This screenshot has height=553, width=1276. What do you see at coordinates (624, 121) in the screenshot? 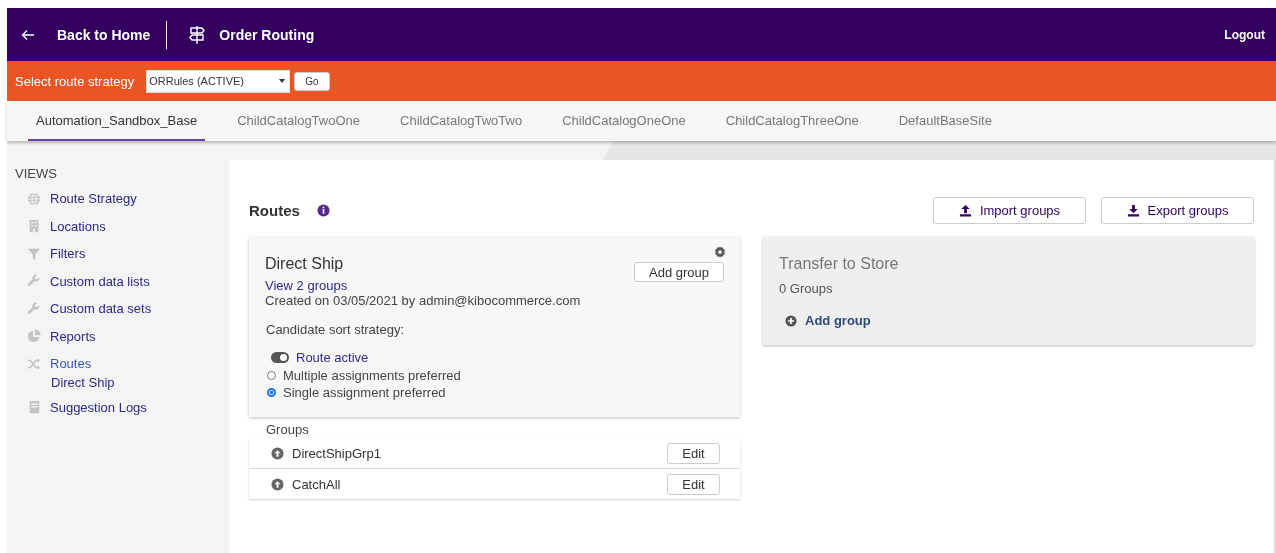
I see `site-tab: ChildCatalogOneOne` at bounding box center [624, 121].